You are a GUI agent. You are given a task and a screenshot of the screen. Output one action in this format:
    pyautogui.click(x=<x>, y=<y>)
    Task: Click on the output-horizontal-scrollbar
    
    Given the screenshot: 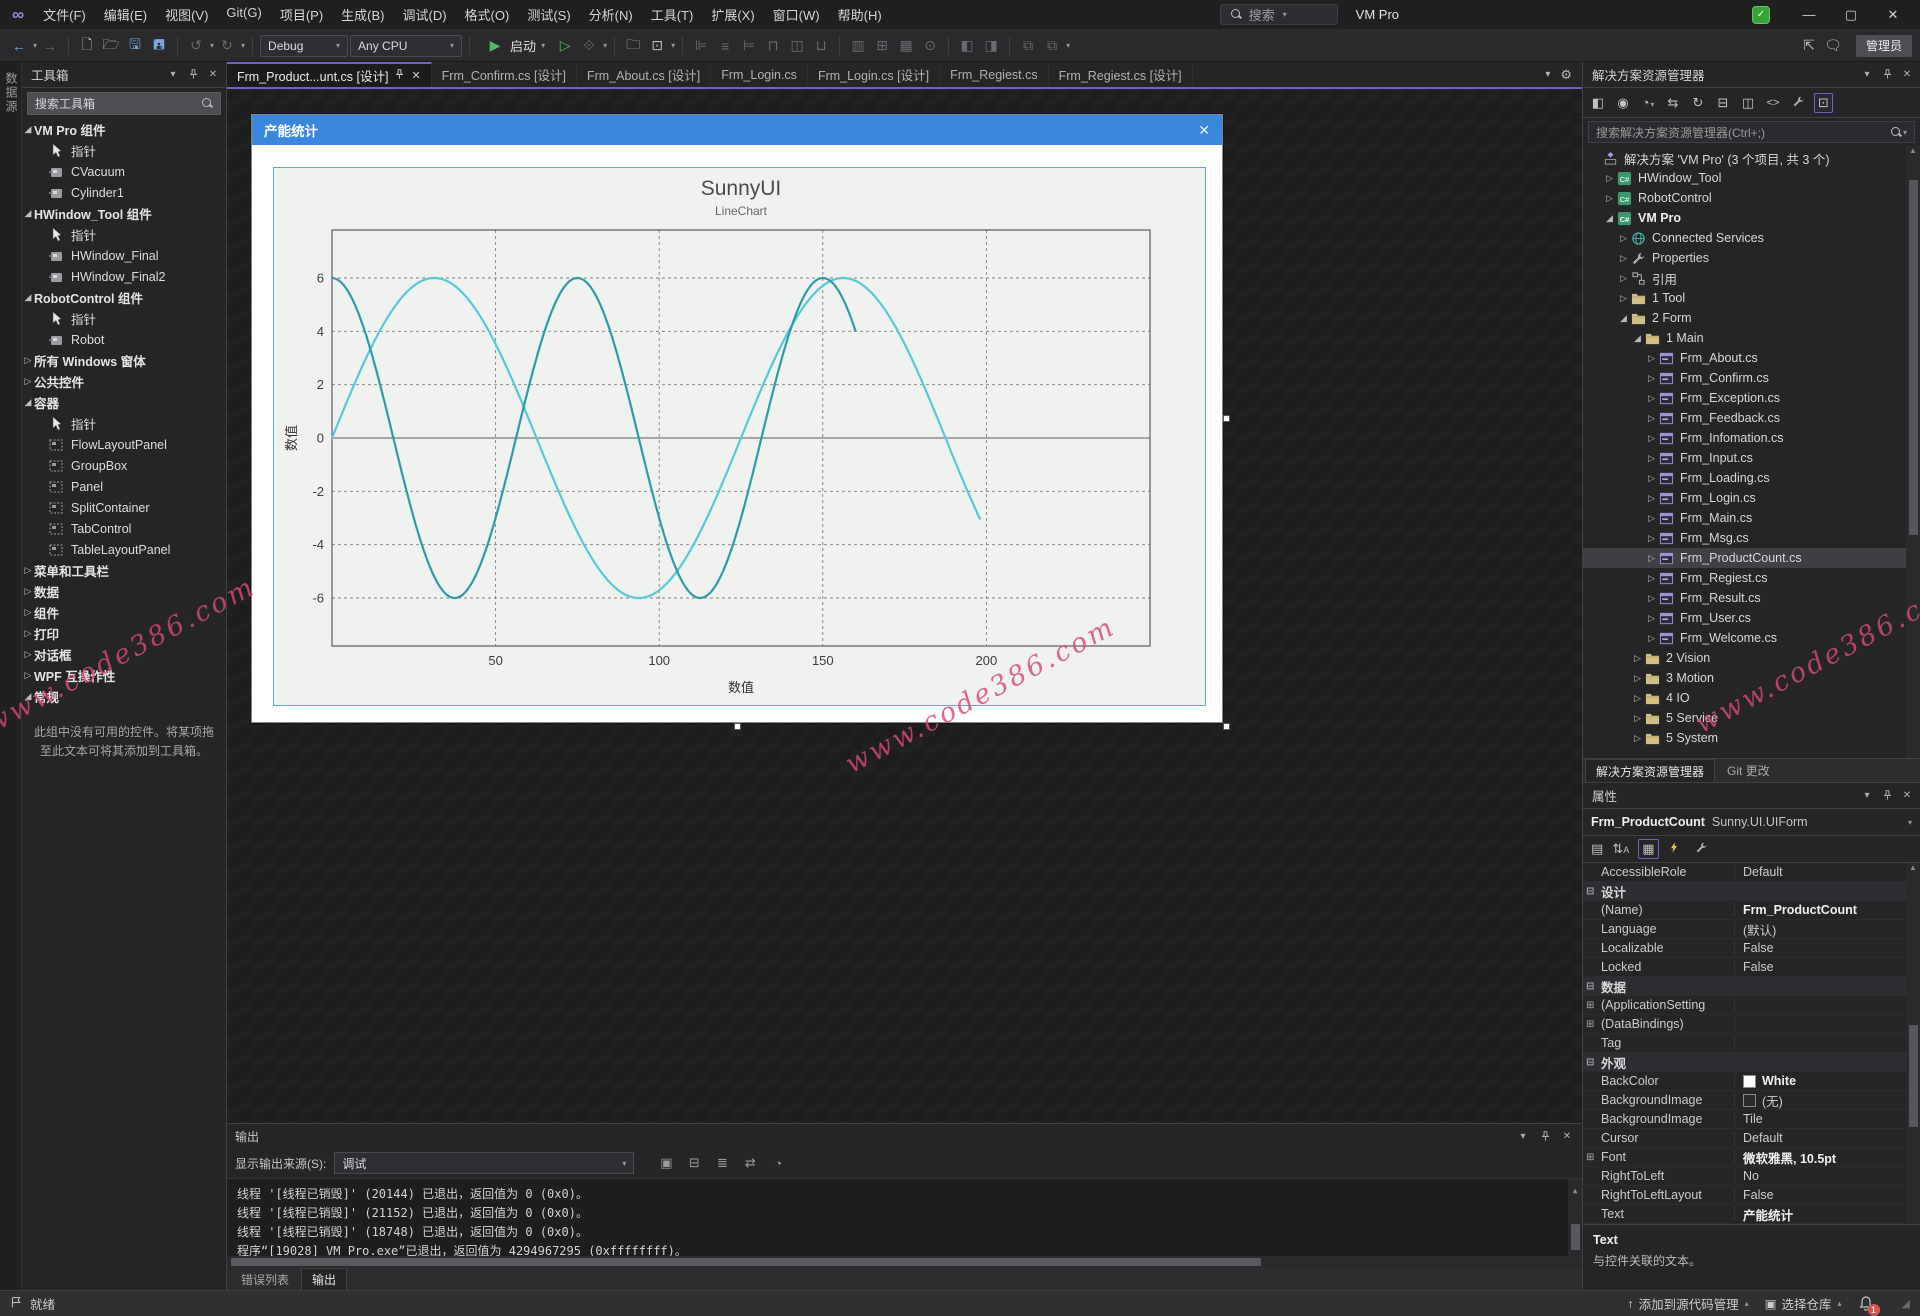 What is the action you would take?
    pyautogui.click(x=904, y=1262)
    